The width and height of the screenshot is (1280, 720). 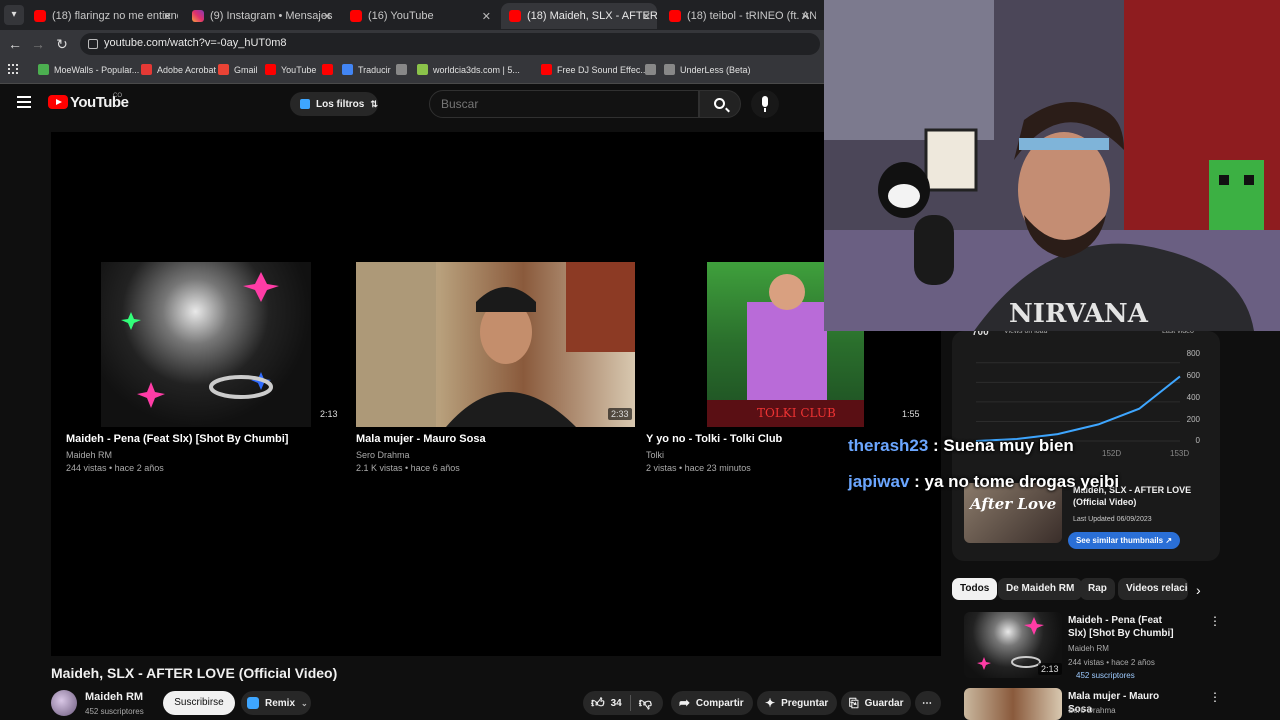 What do you see at coordinates (1013, 704) in the screenshot?
I see `related-thumbnail` at bounding box center [1013, 704].